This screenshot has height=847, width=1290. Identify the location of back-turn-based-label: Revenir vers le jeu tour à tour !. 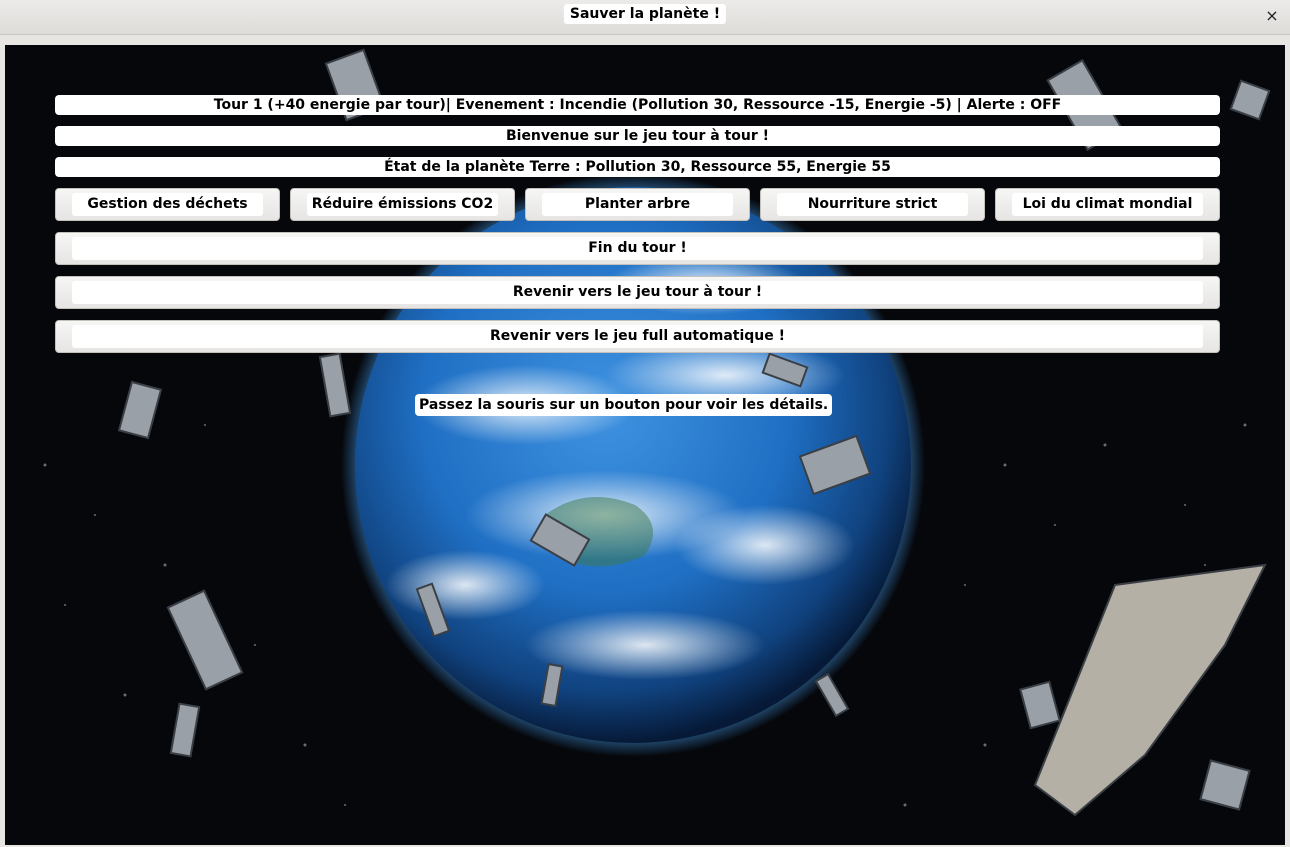
(637, 292).